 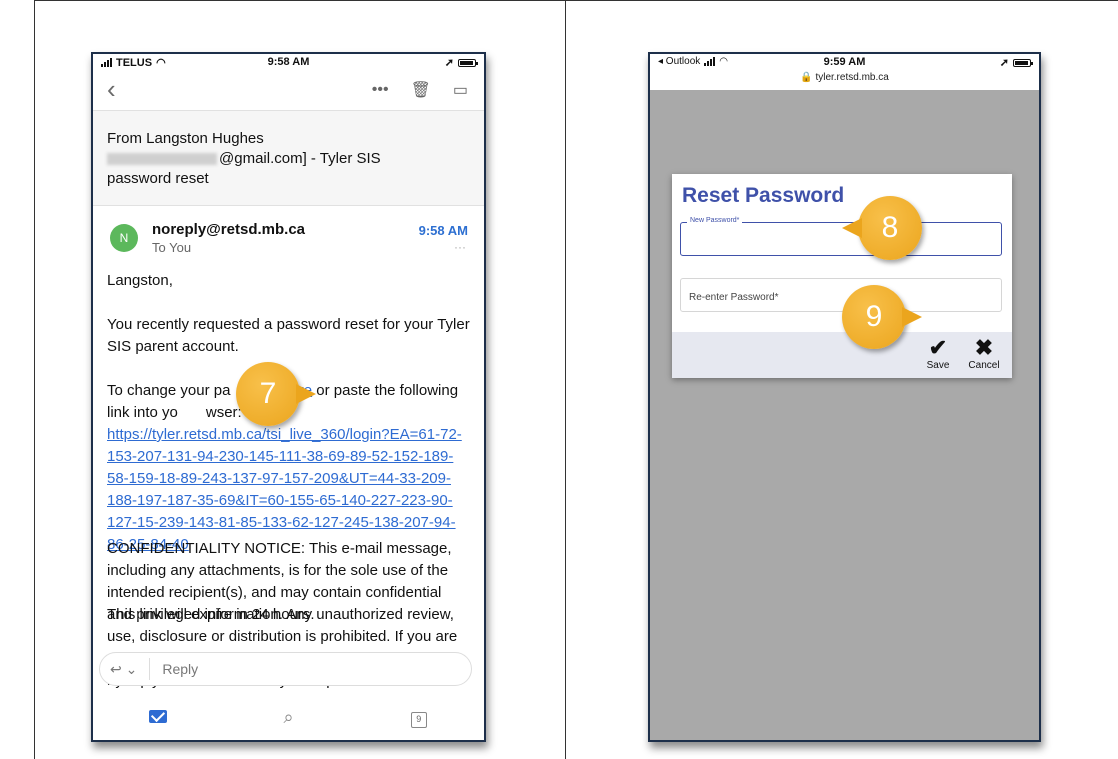 I want to click on reply-separator, so click(x=150, y=669).